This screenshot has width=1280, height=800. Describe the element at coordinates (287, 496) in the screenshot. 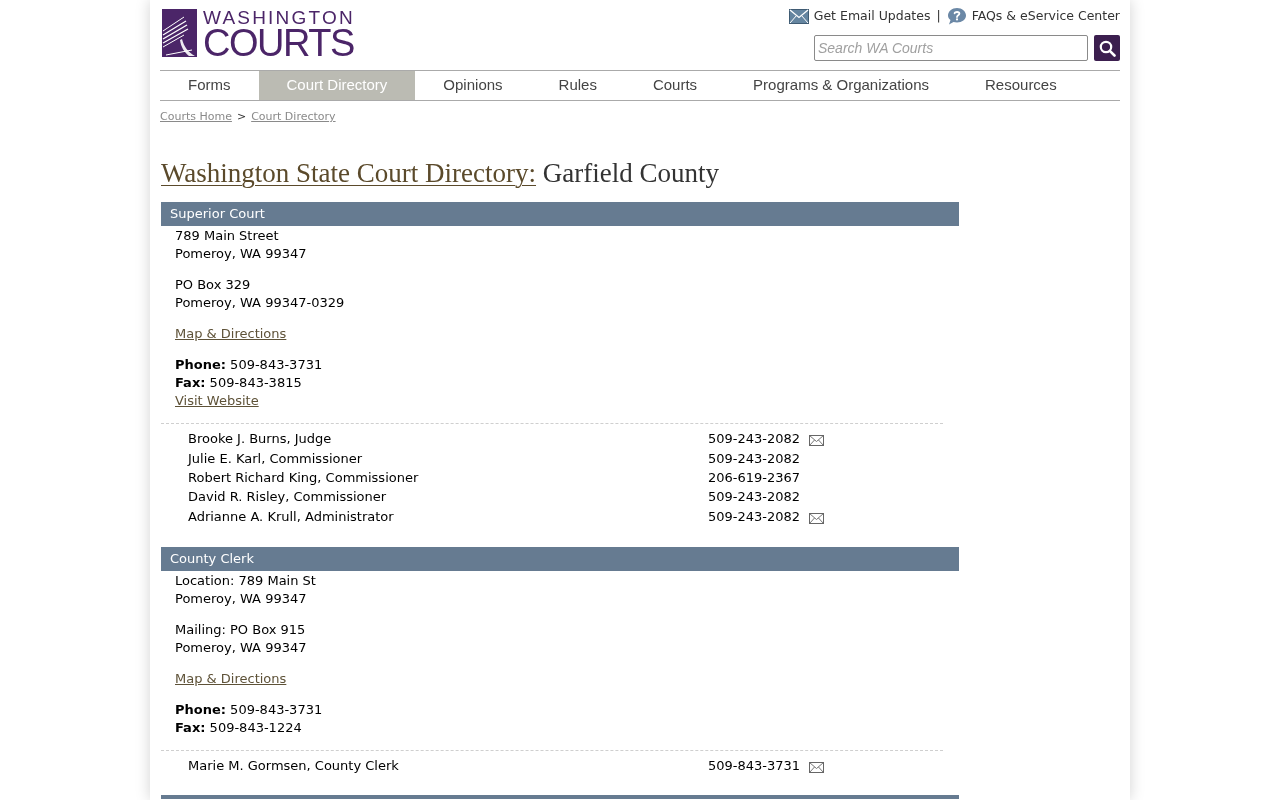

I see `contact-name: David R. Risley, Commissioner` at that location.